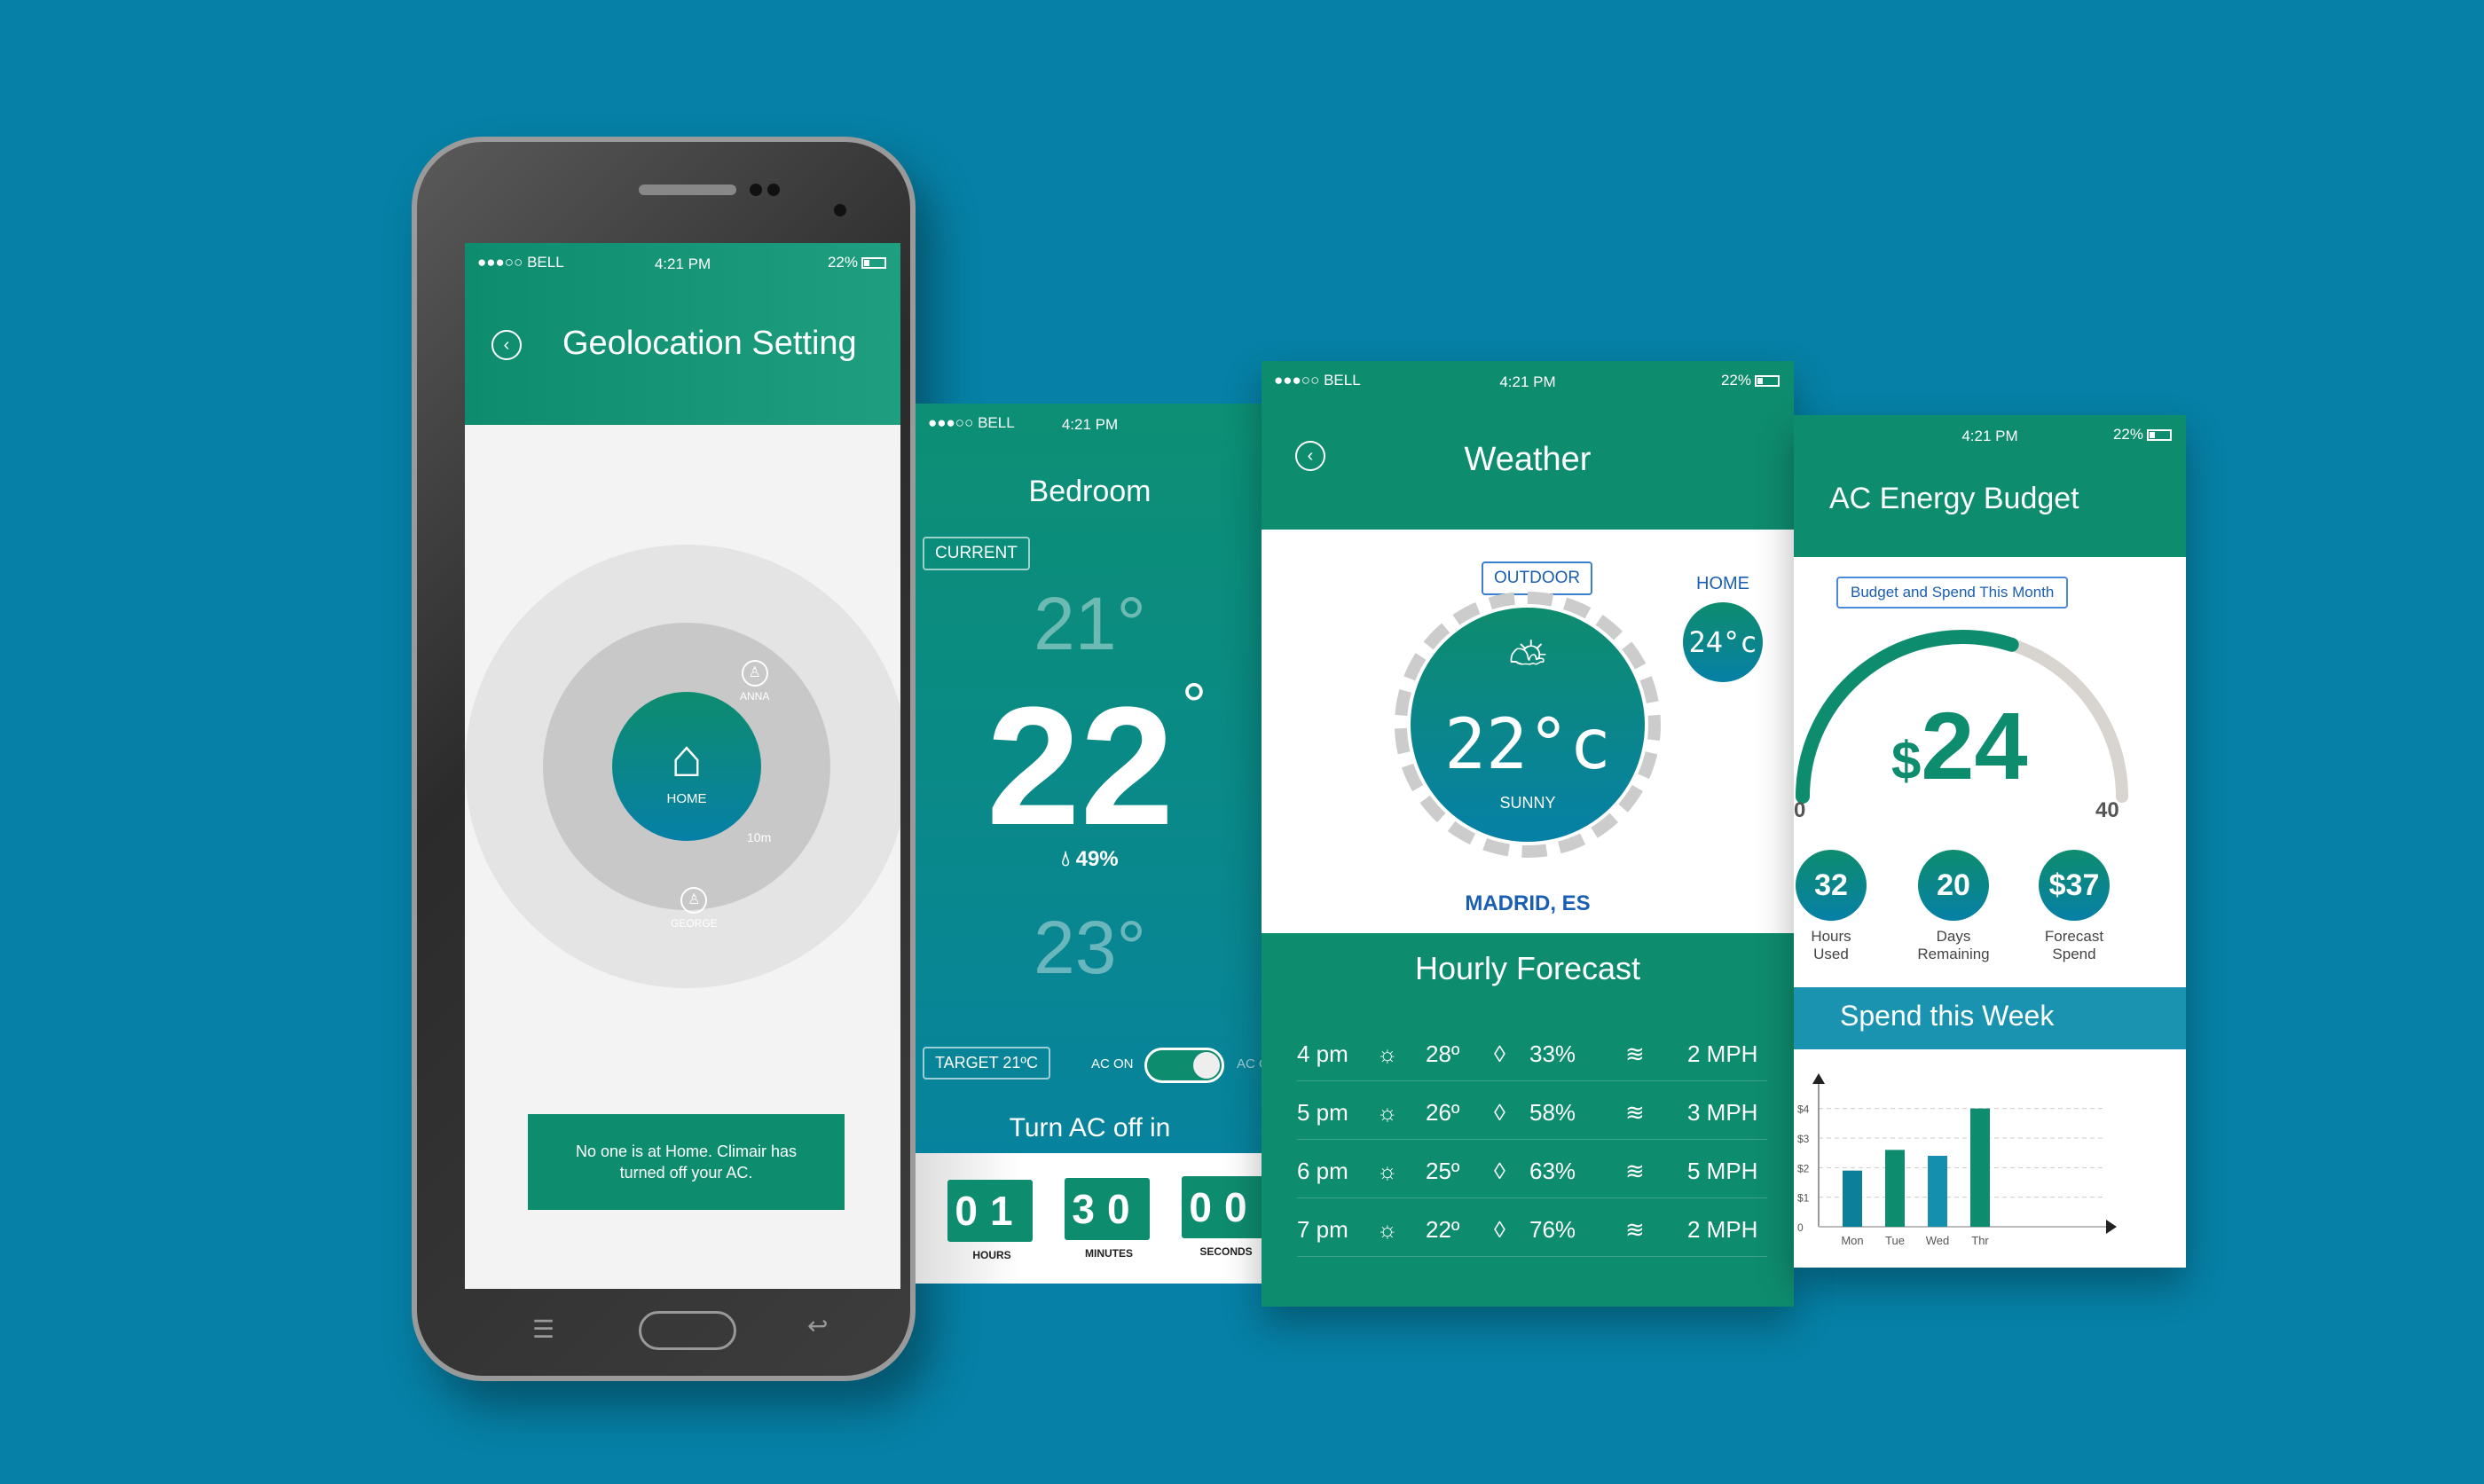  Describe the element at coordinates (1097, 859) in the screenshot. I see `humidity-value: 49%` at that location.